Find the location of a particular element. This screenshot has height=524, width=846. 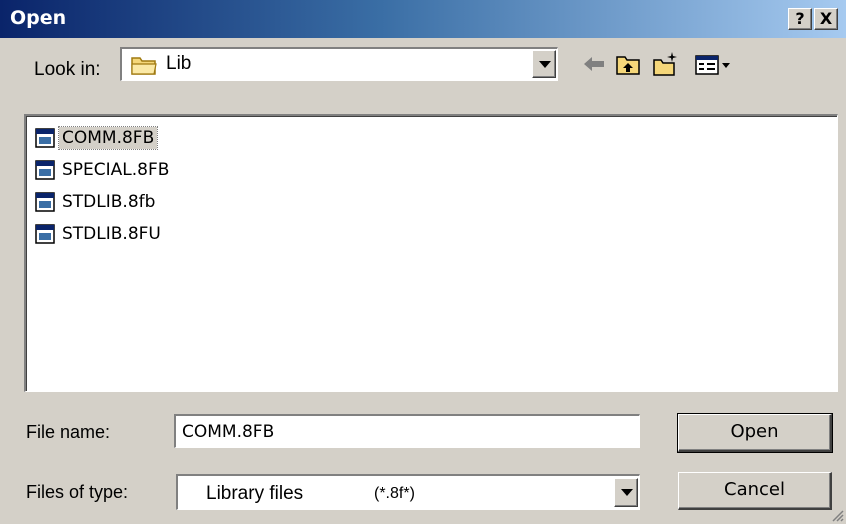

back-arrow-icon is located at coordinates (594, 64).